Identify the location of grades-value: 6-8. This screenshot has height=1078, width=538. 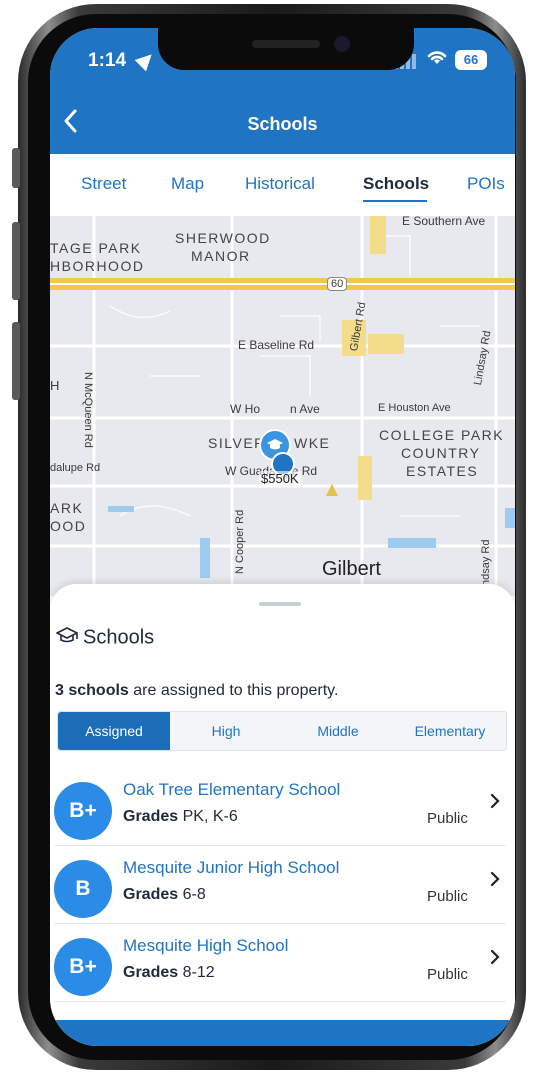
(194, 894).